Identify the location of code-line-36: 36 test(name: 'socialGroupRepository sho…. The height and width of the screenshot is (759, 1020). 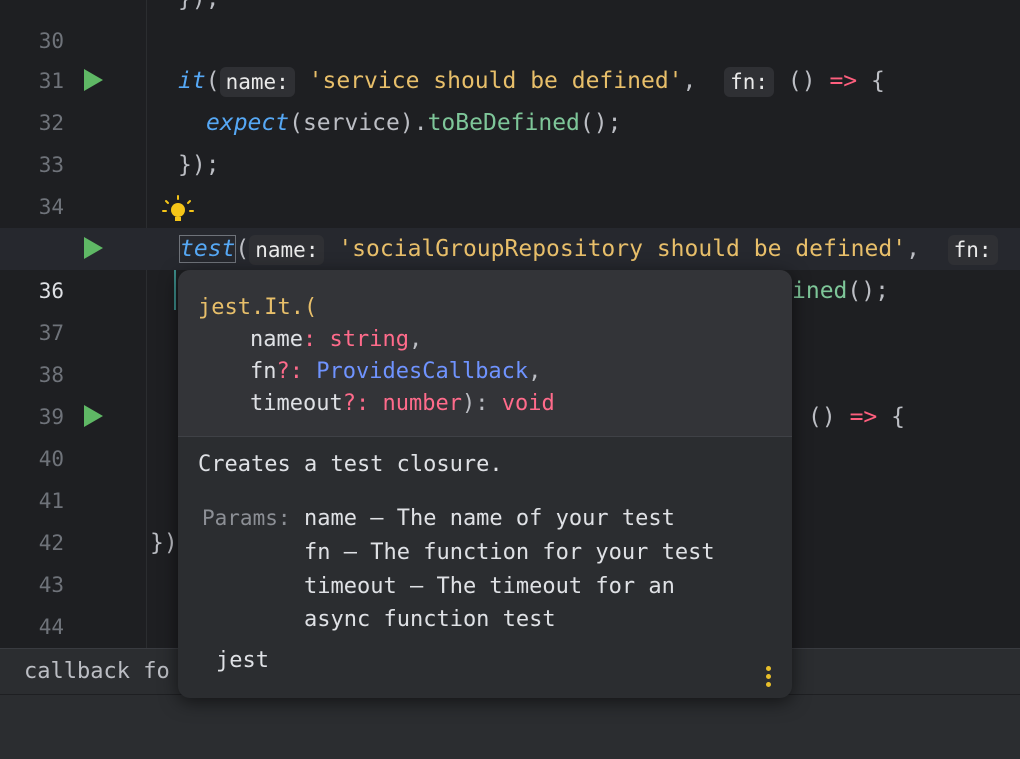
(510, 265).